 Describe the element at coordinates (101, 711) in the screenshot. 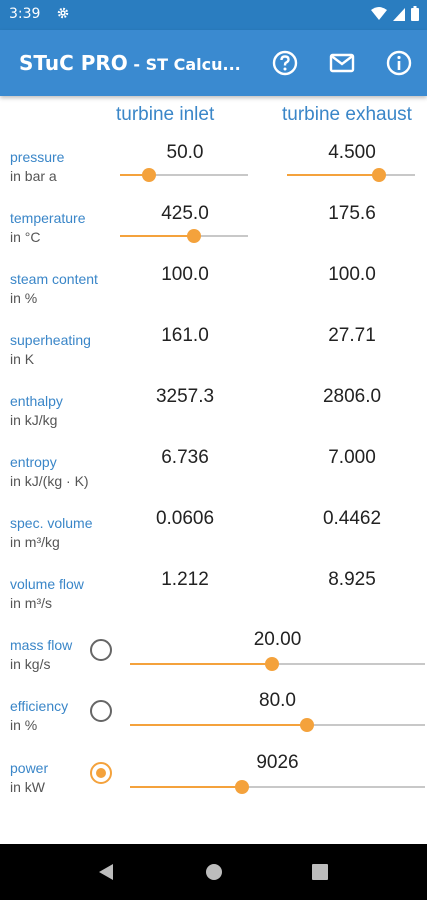

I see `efficiency-radio` at that location.